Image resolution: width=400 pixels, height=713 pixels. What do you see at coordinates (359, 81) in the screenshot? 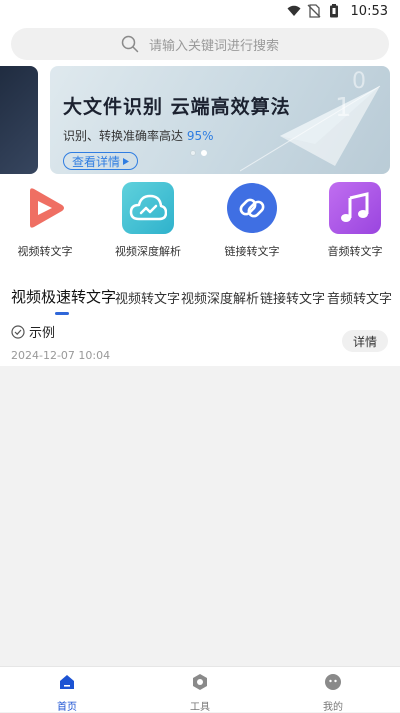
I see `deco-number-0: 0` at bounding box center [359, 81].